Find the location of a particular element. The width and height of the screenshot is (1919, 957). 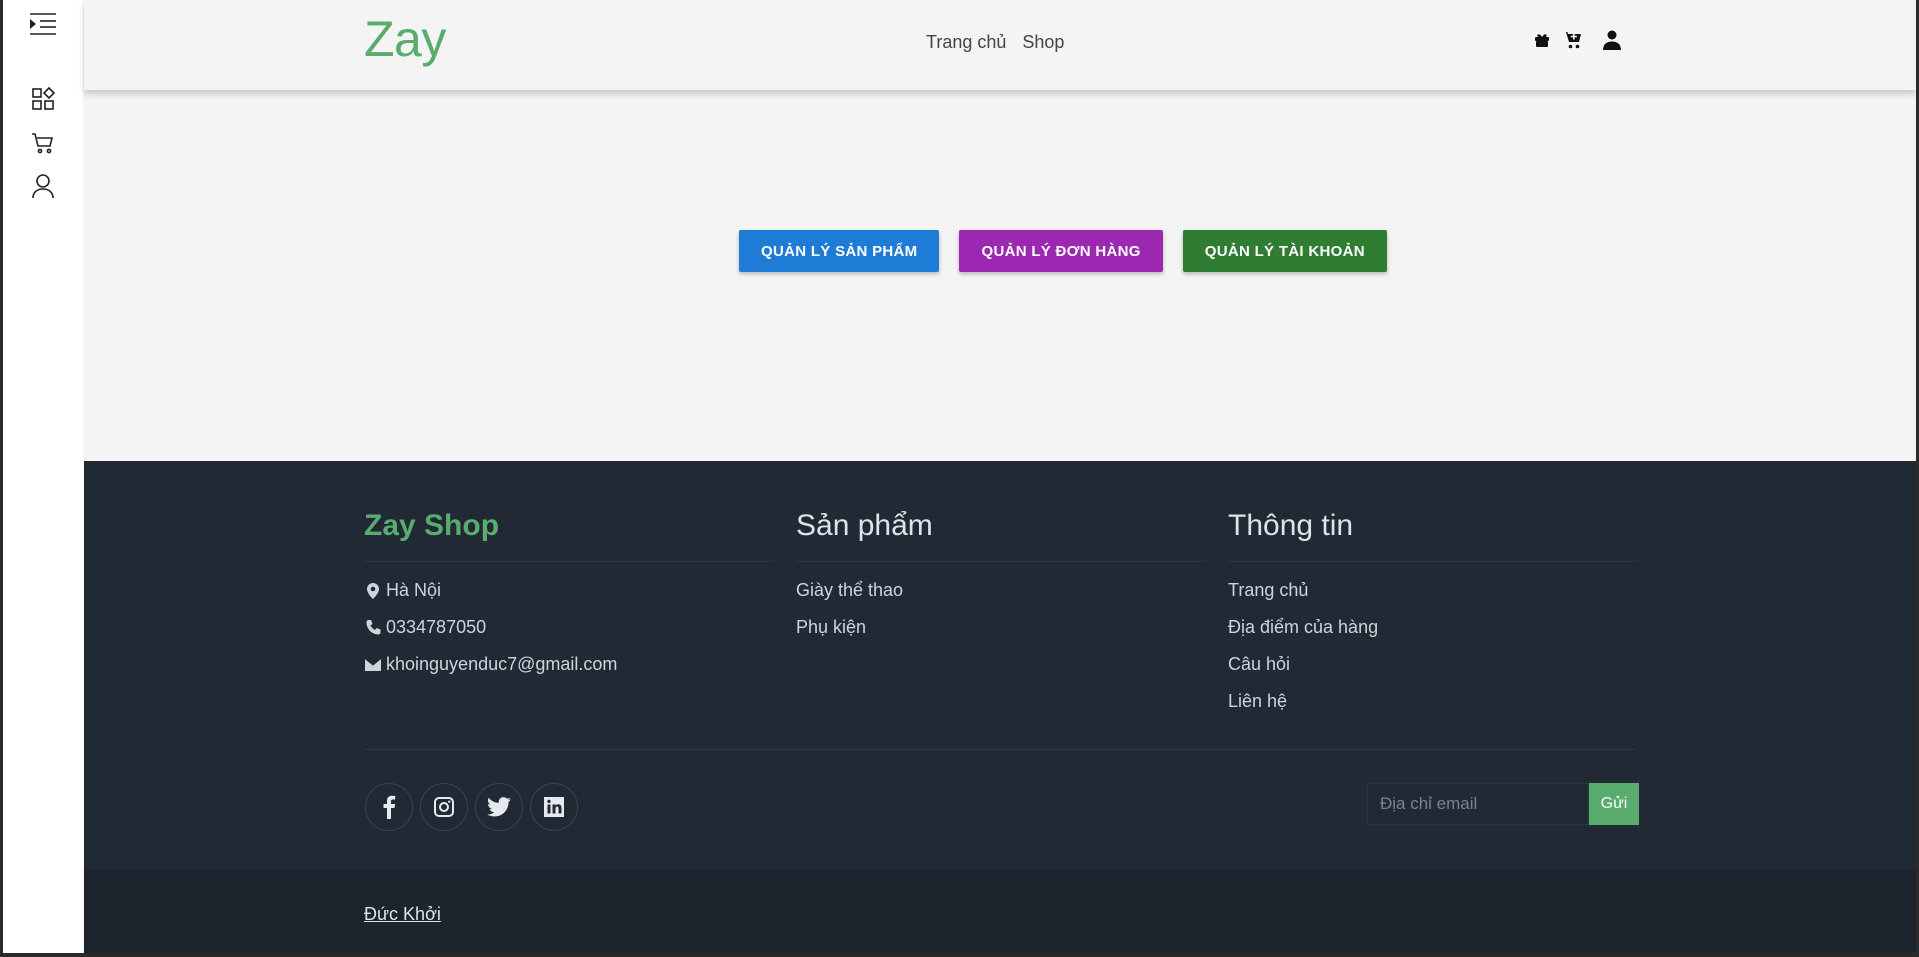

facebook-link is located at coordinates (389, 807).